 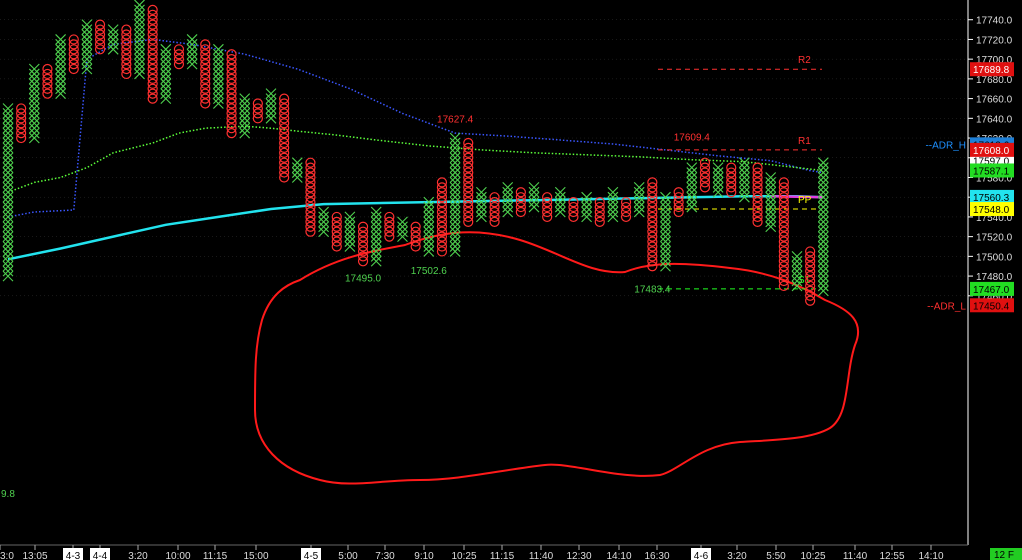 What do you see at coordinates (805, 200) in the screenshot?
I see `level-label-pp: PP` at bounding box center [805, 200].